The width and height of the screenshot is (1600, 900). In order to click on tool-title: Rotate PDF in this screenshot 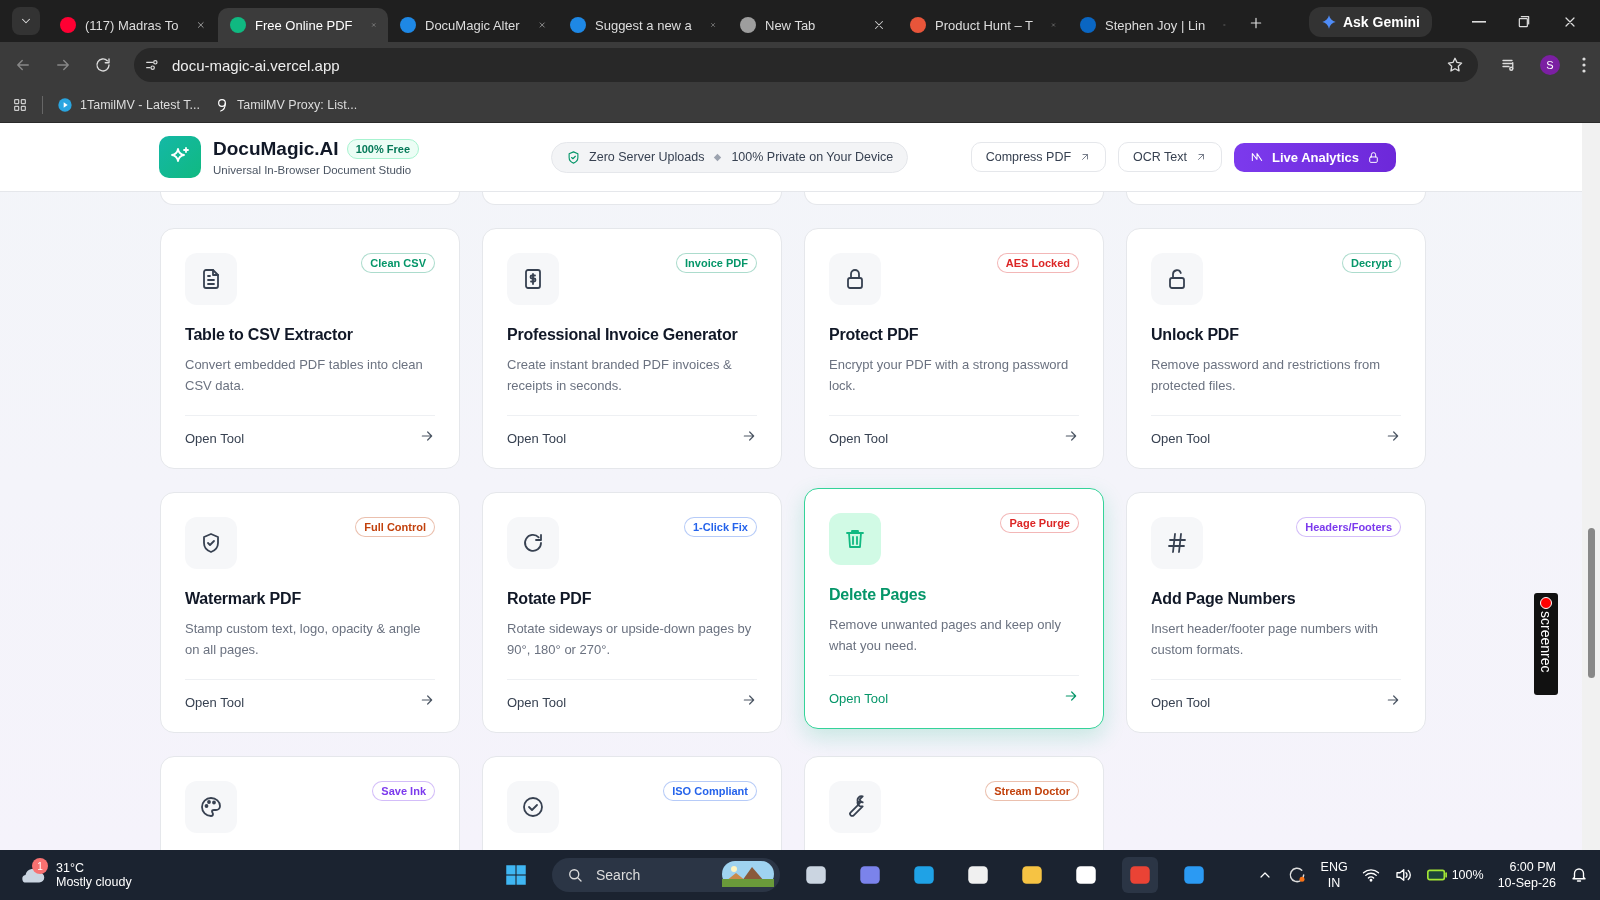, I will do `click(550, 599)`.